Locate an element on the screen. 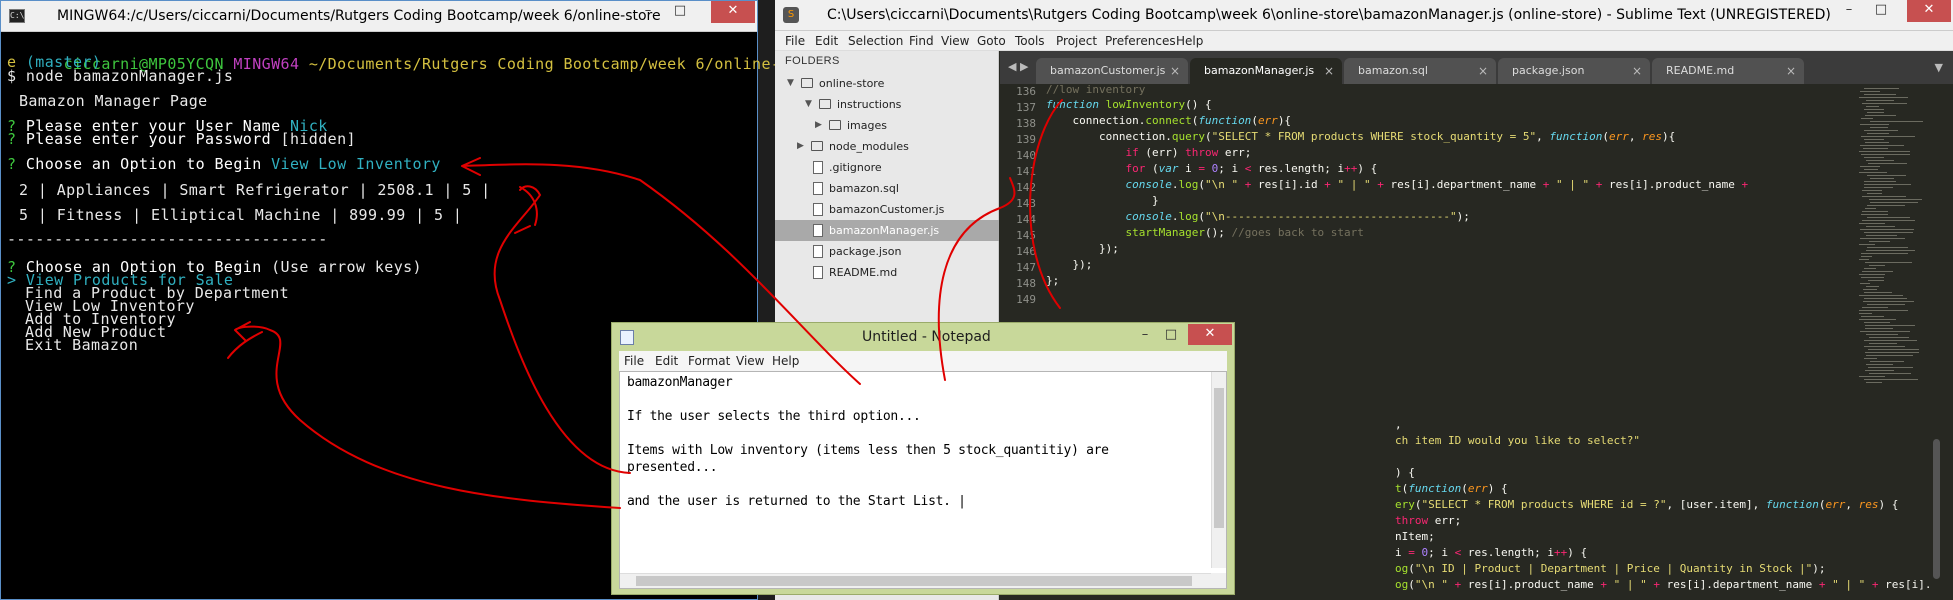 The image size is (1953, 600). sublime-close-button: ✕ is located at coordinates (1929, 11).